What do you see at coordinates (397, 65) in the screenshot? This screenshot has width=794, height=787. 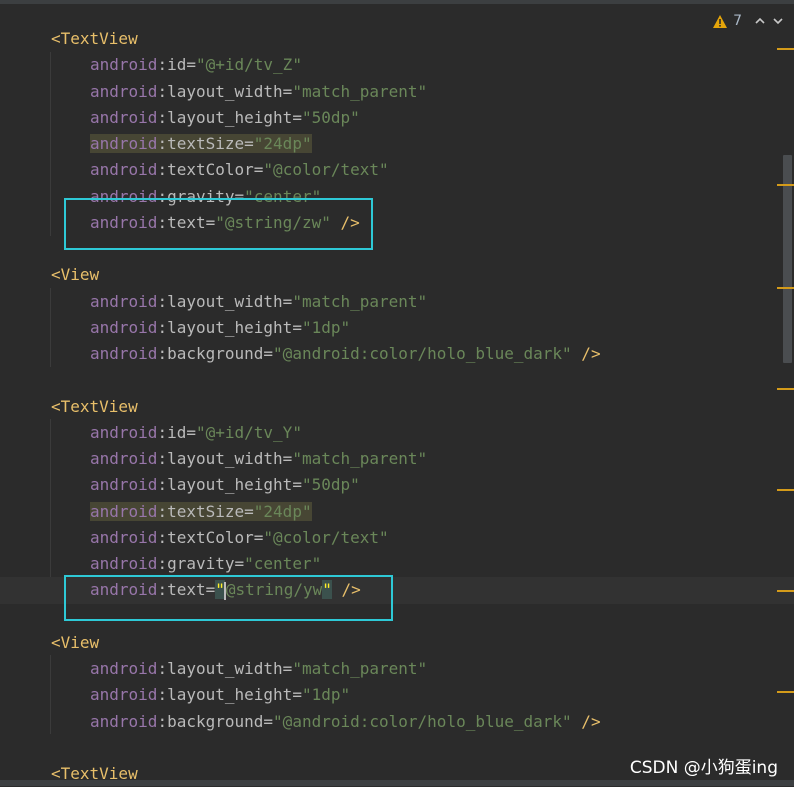 I see `code-line: android:id="@+id/tv_Z"` at bounding box center [397, 65].